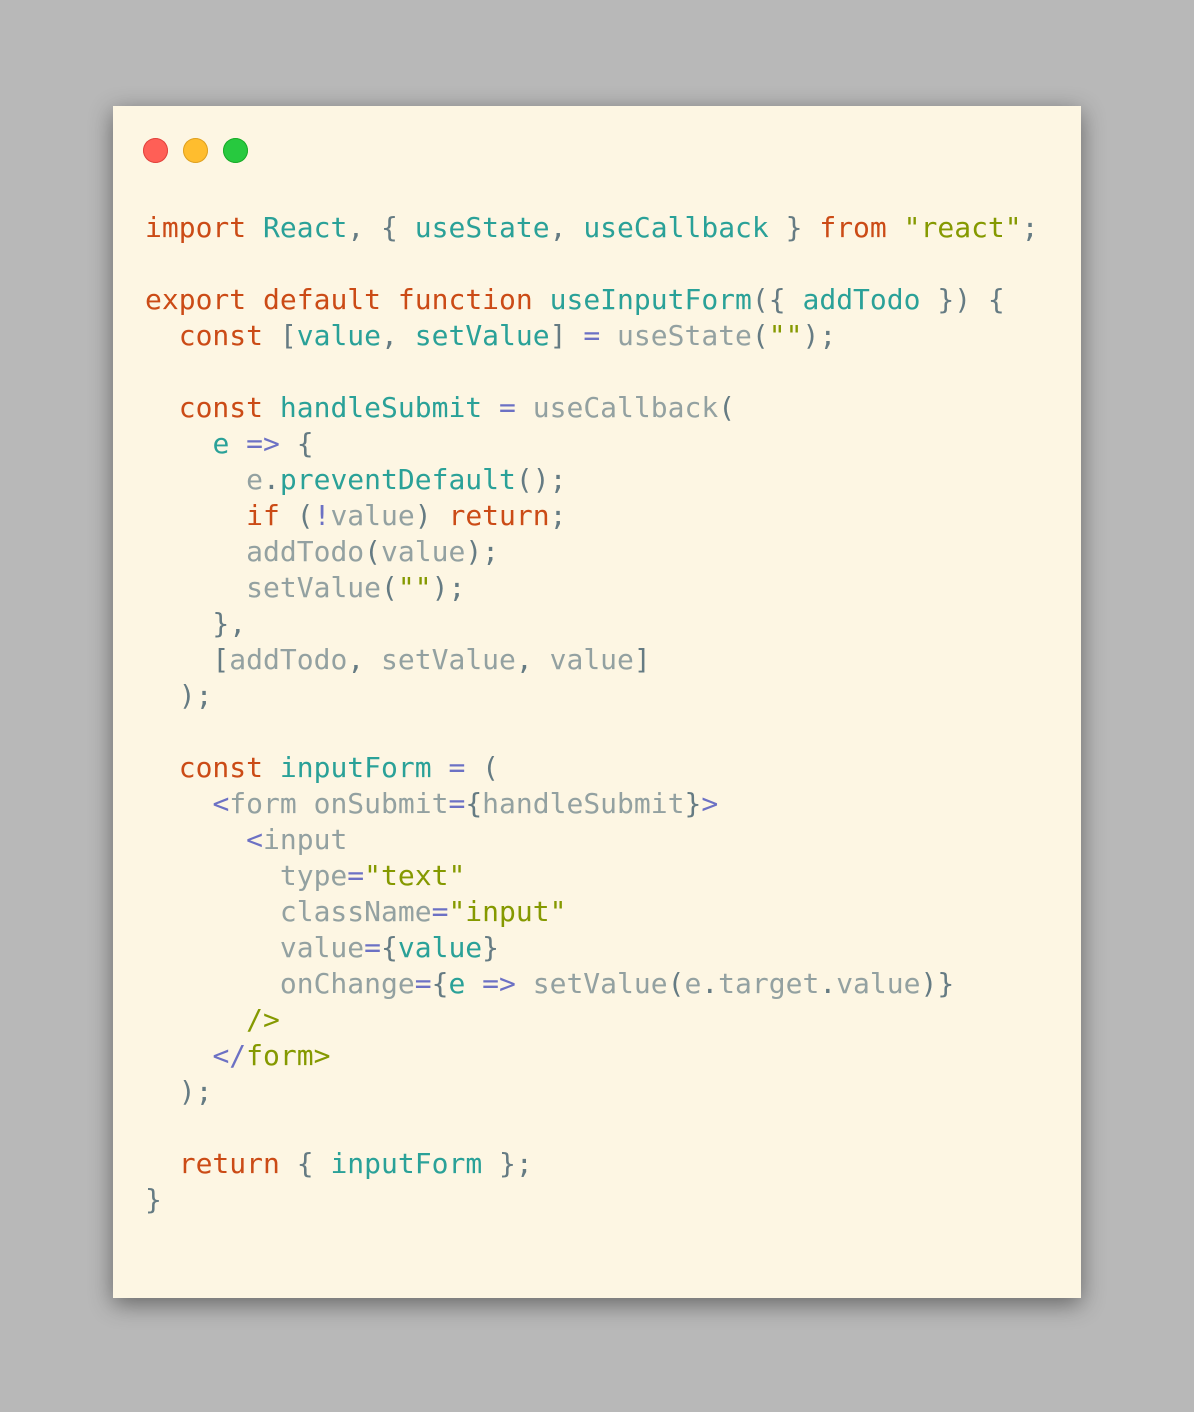  I want to click on code-token: };, so click(507, 1163).